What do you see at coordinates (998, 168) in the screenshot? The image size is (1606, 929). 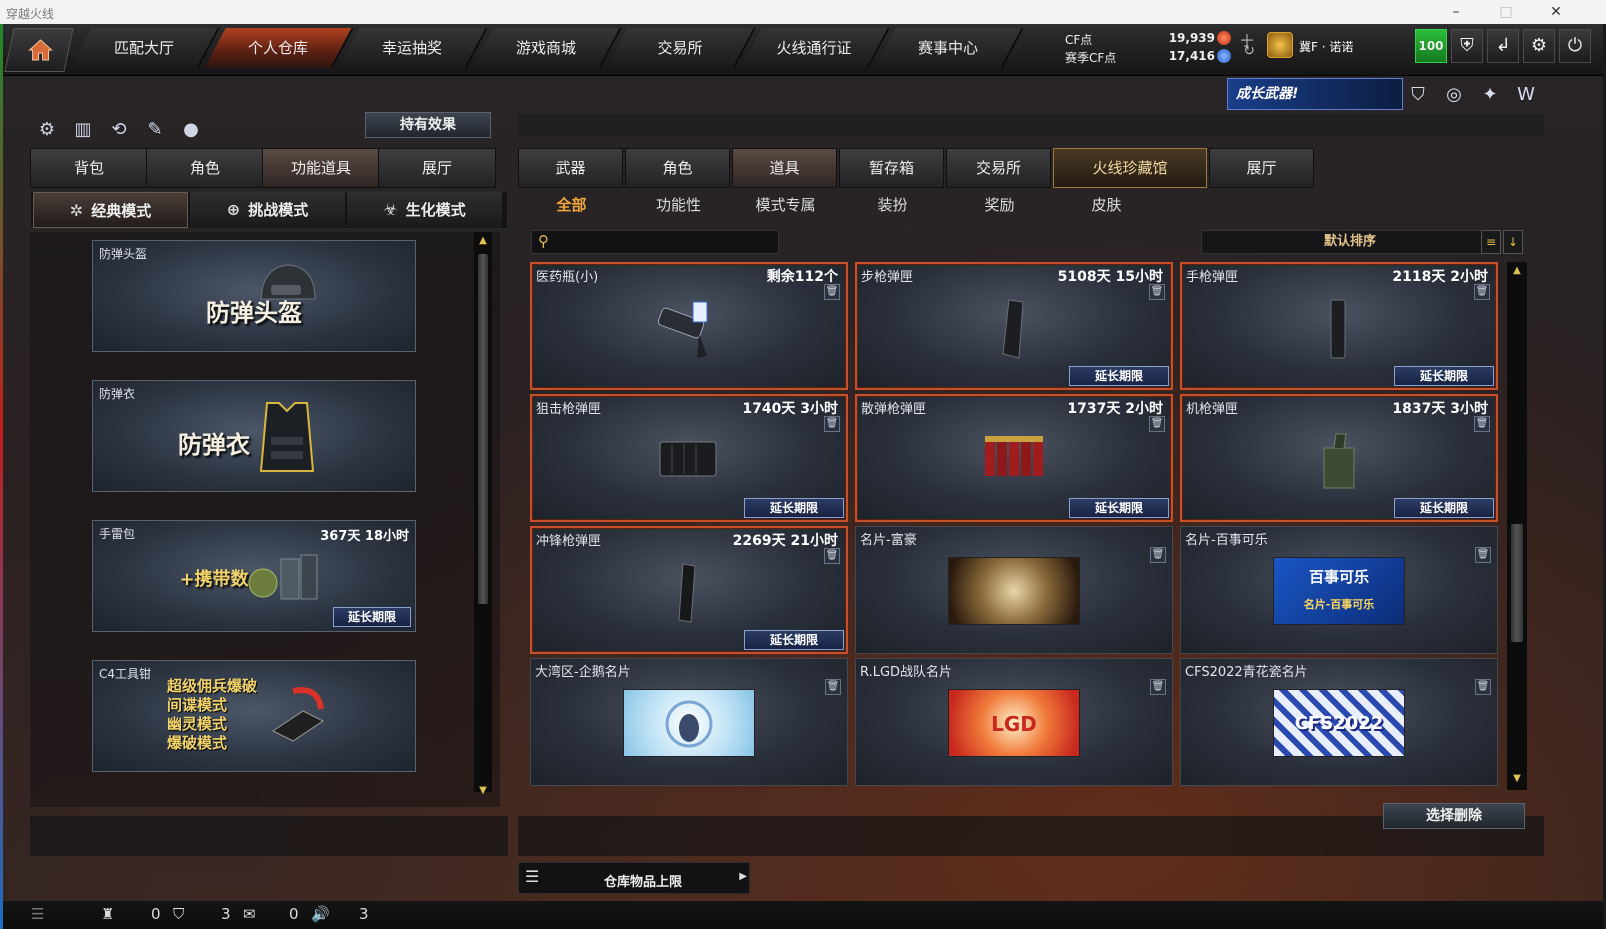 I see `tab-trade: 交易所` at bounding box center [998, 168].